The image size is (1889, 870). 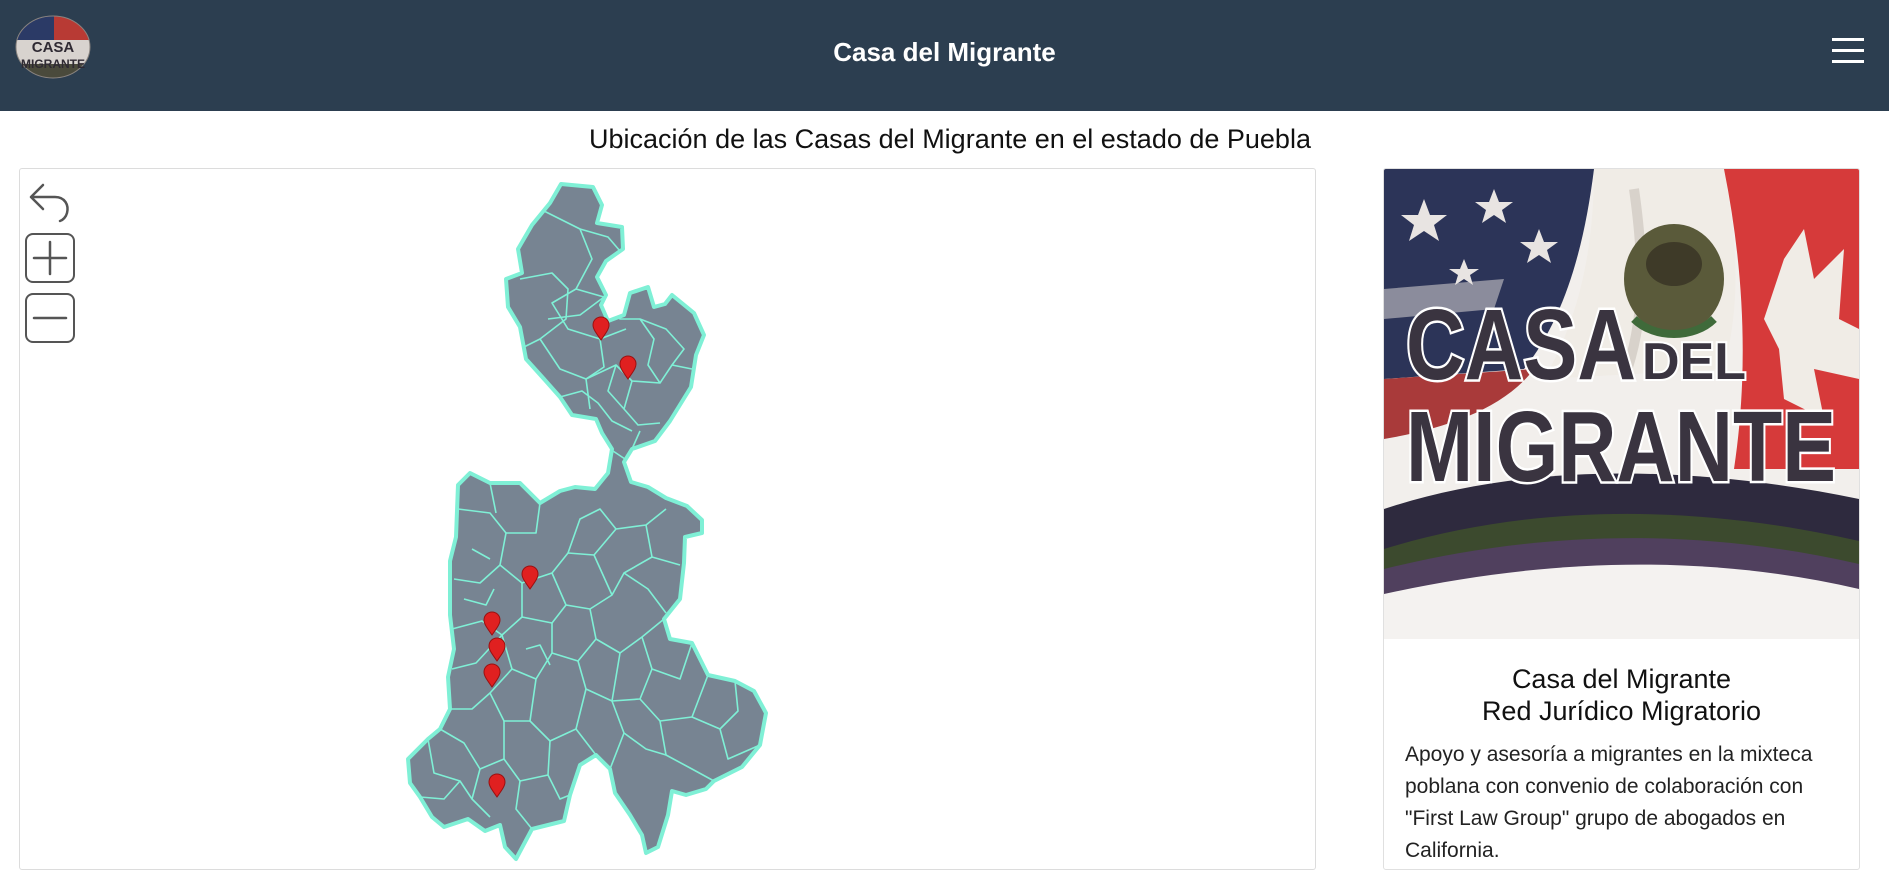 I want to click on app-title: Casa del Migrante, so click(x=944, y=52).